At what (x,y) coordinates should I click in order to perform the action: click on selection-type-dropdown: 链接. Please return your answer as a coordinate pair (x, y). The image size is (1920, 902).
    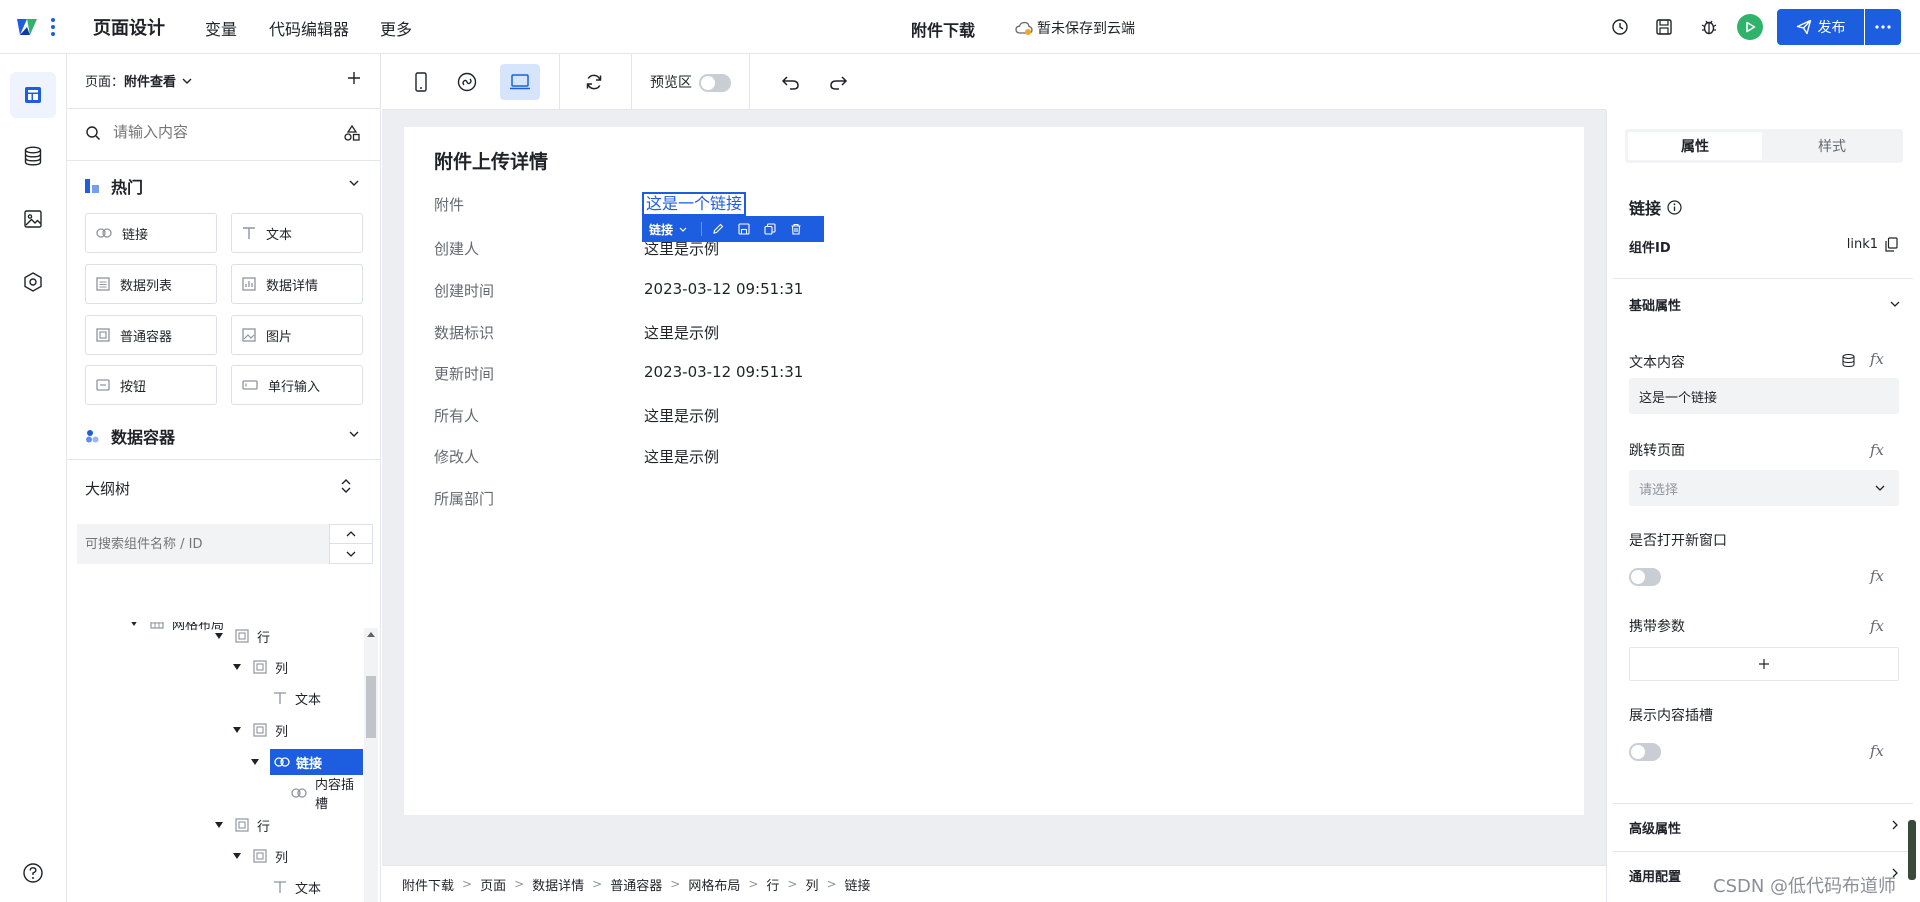
    Looking at the image, I should click on (664, 229).